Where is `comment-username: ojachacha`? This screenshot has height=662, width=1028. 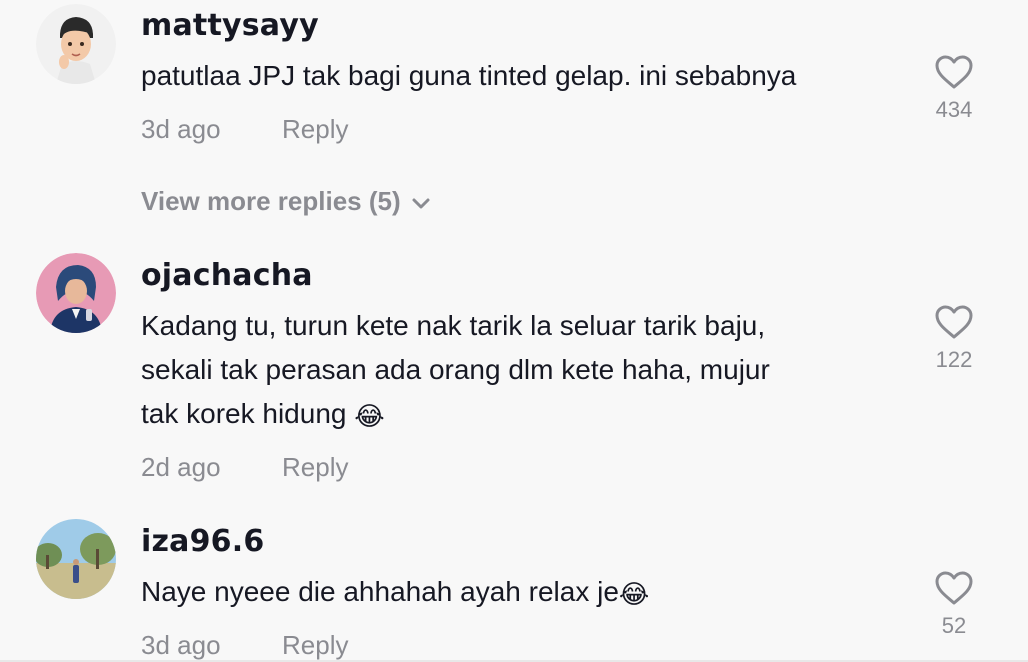 comment-username: ojachacha is located at coordinates (227, 276).